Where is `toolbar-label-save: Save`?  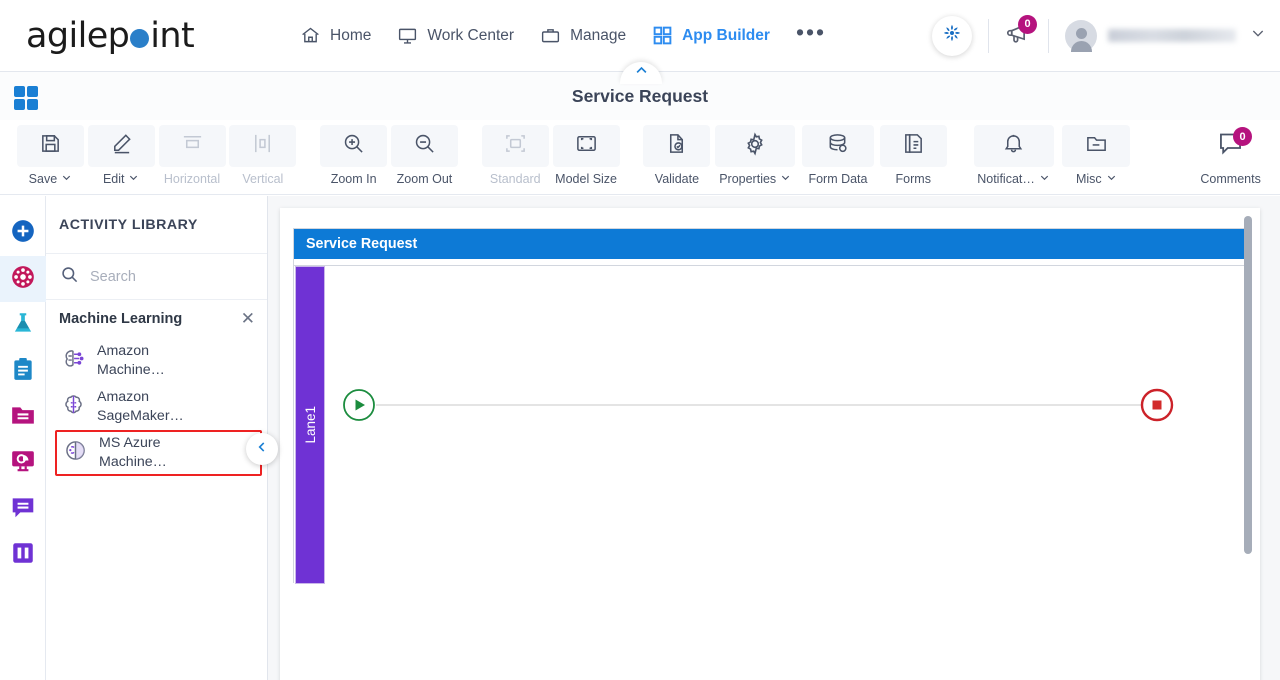
toolbar-label-save: Save is located at coordinates (43, 179).